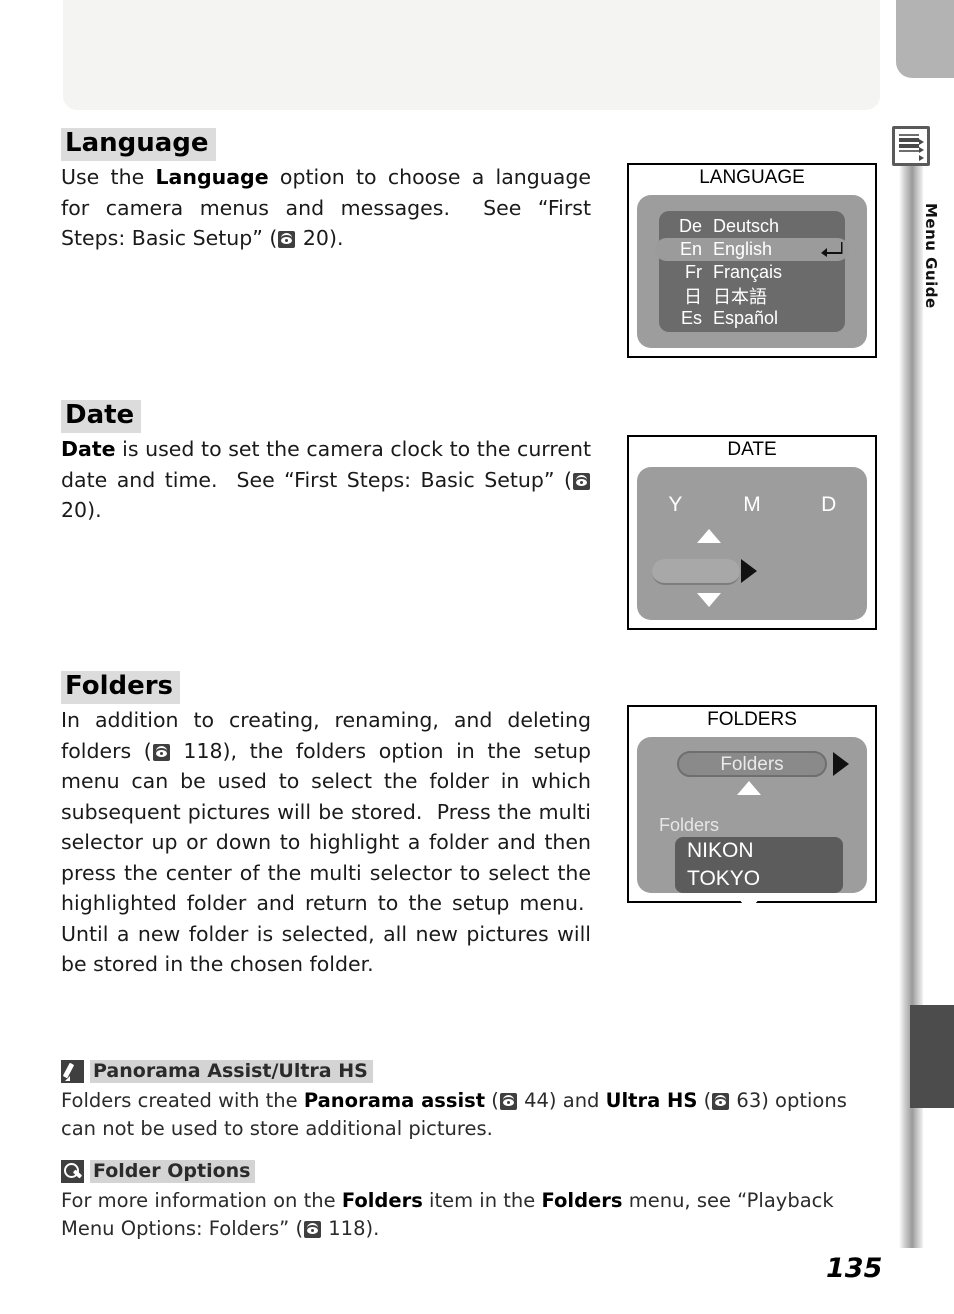  I want to click on lcd-body-folders: Folders Folders NIKON TOKYO, so click(752, 824).